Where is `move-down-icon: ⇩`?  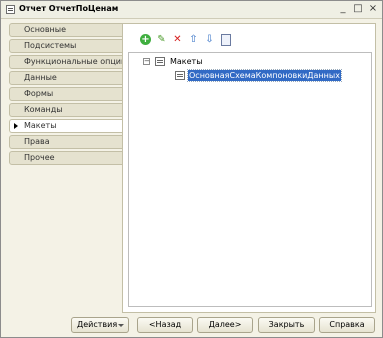 move-down-icon: ⇩ is located at coordinates (209, 39).